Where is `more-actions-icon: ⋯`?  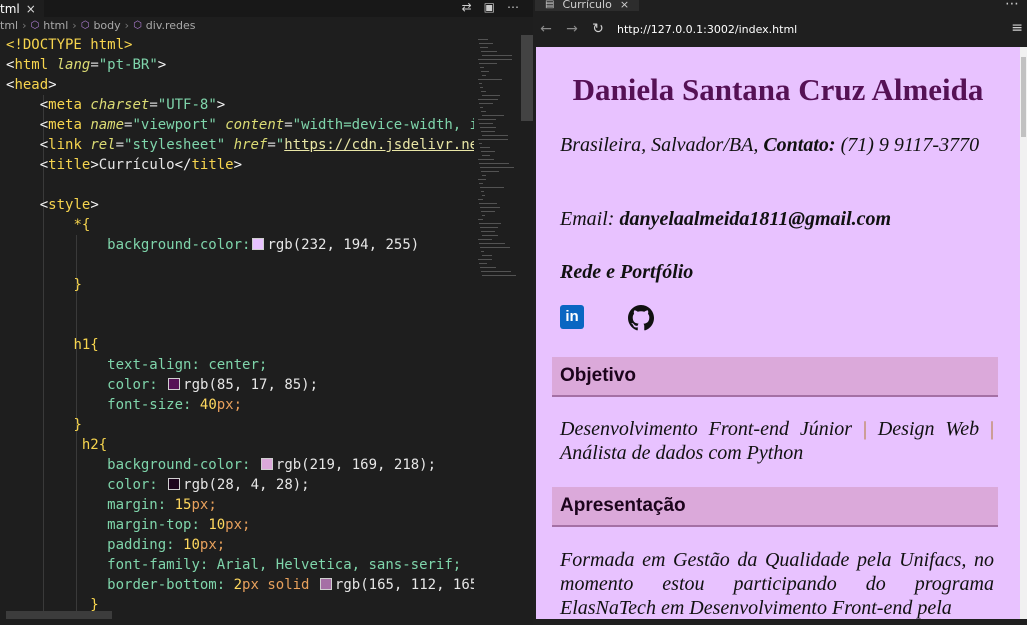 more-actions-icon: ⋯ is located at coordinates (513, 8).